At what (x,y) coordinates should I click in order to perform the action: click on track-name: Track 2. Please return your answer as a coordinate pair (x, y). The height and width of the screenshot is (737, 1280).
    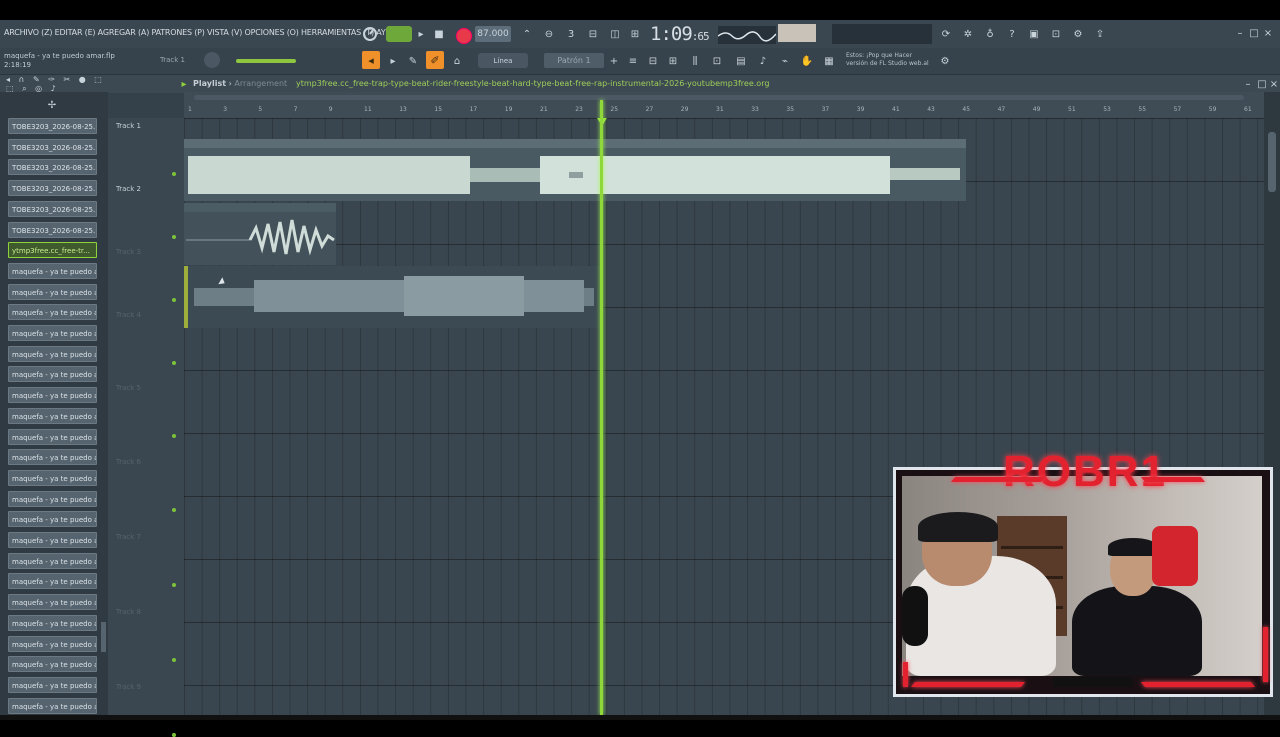
    Looking at the image, I should click on (128, 189).